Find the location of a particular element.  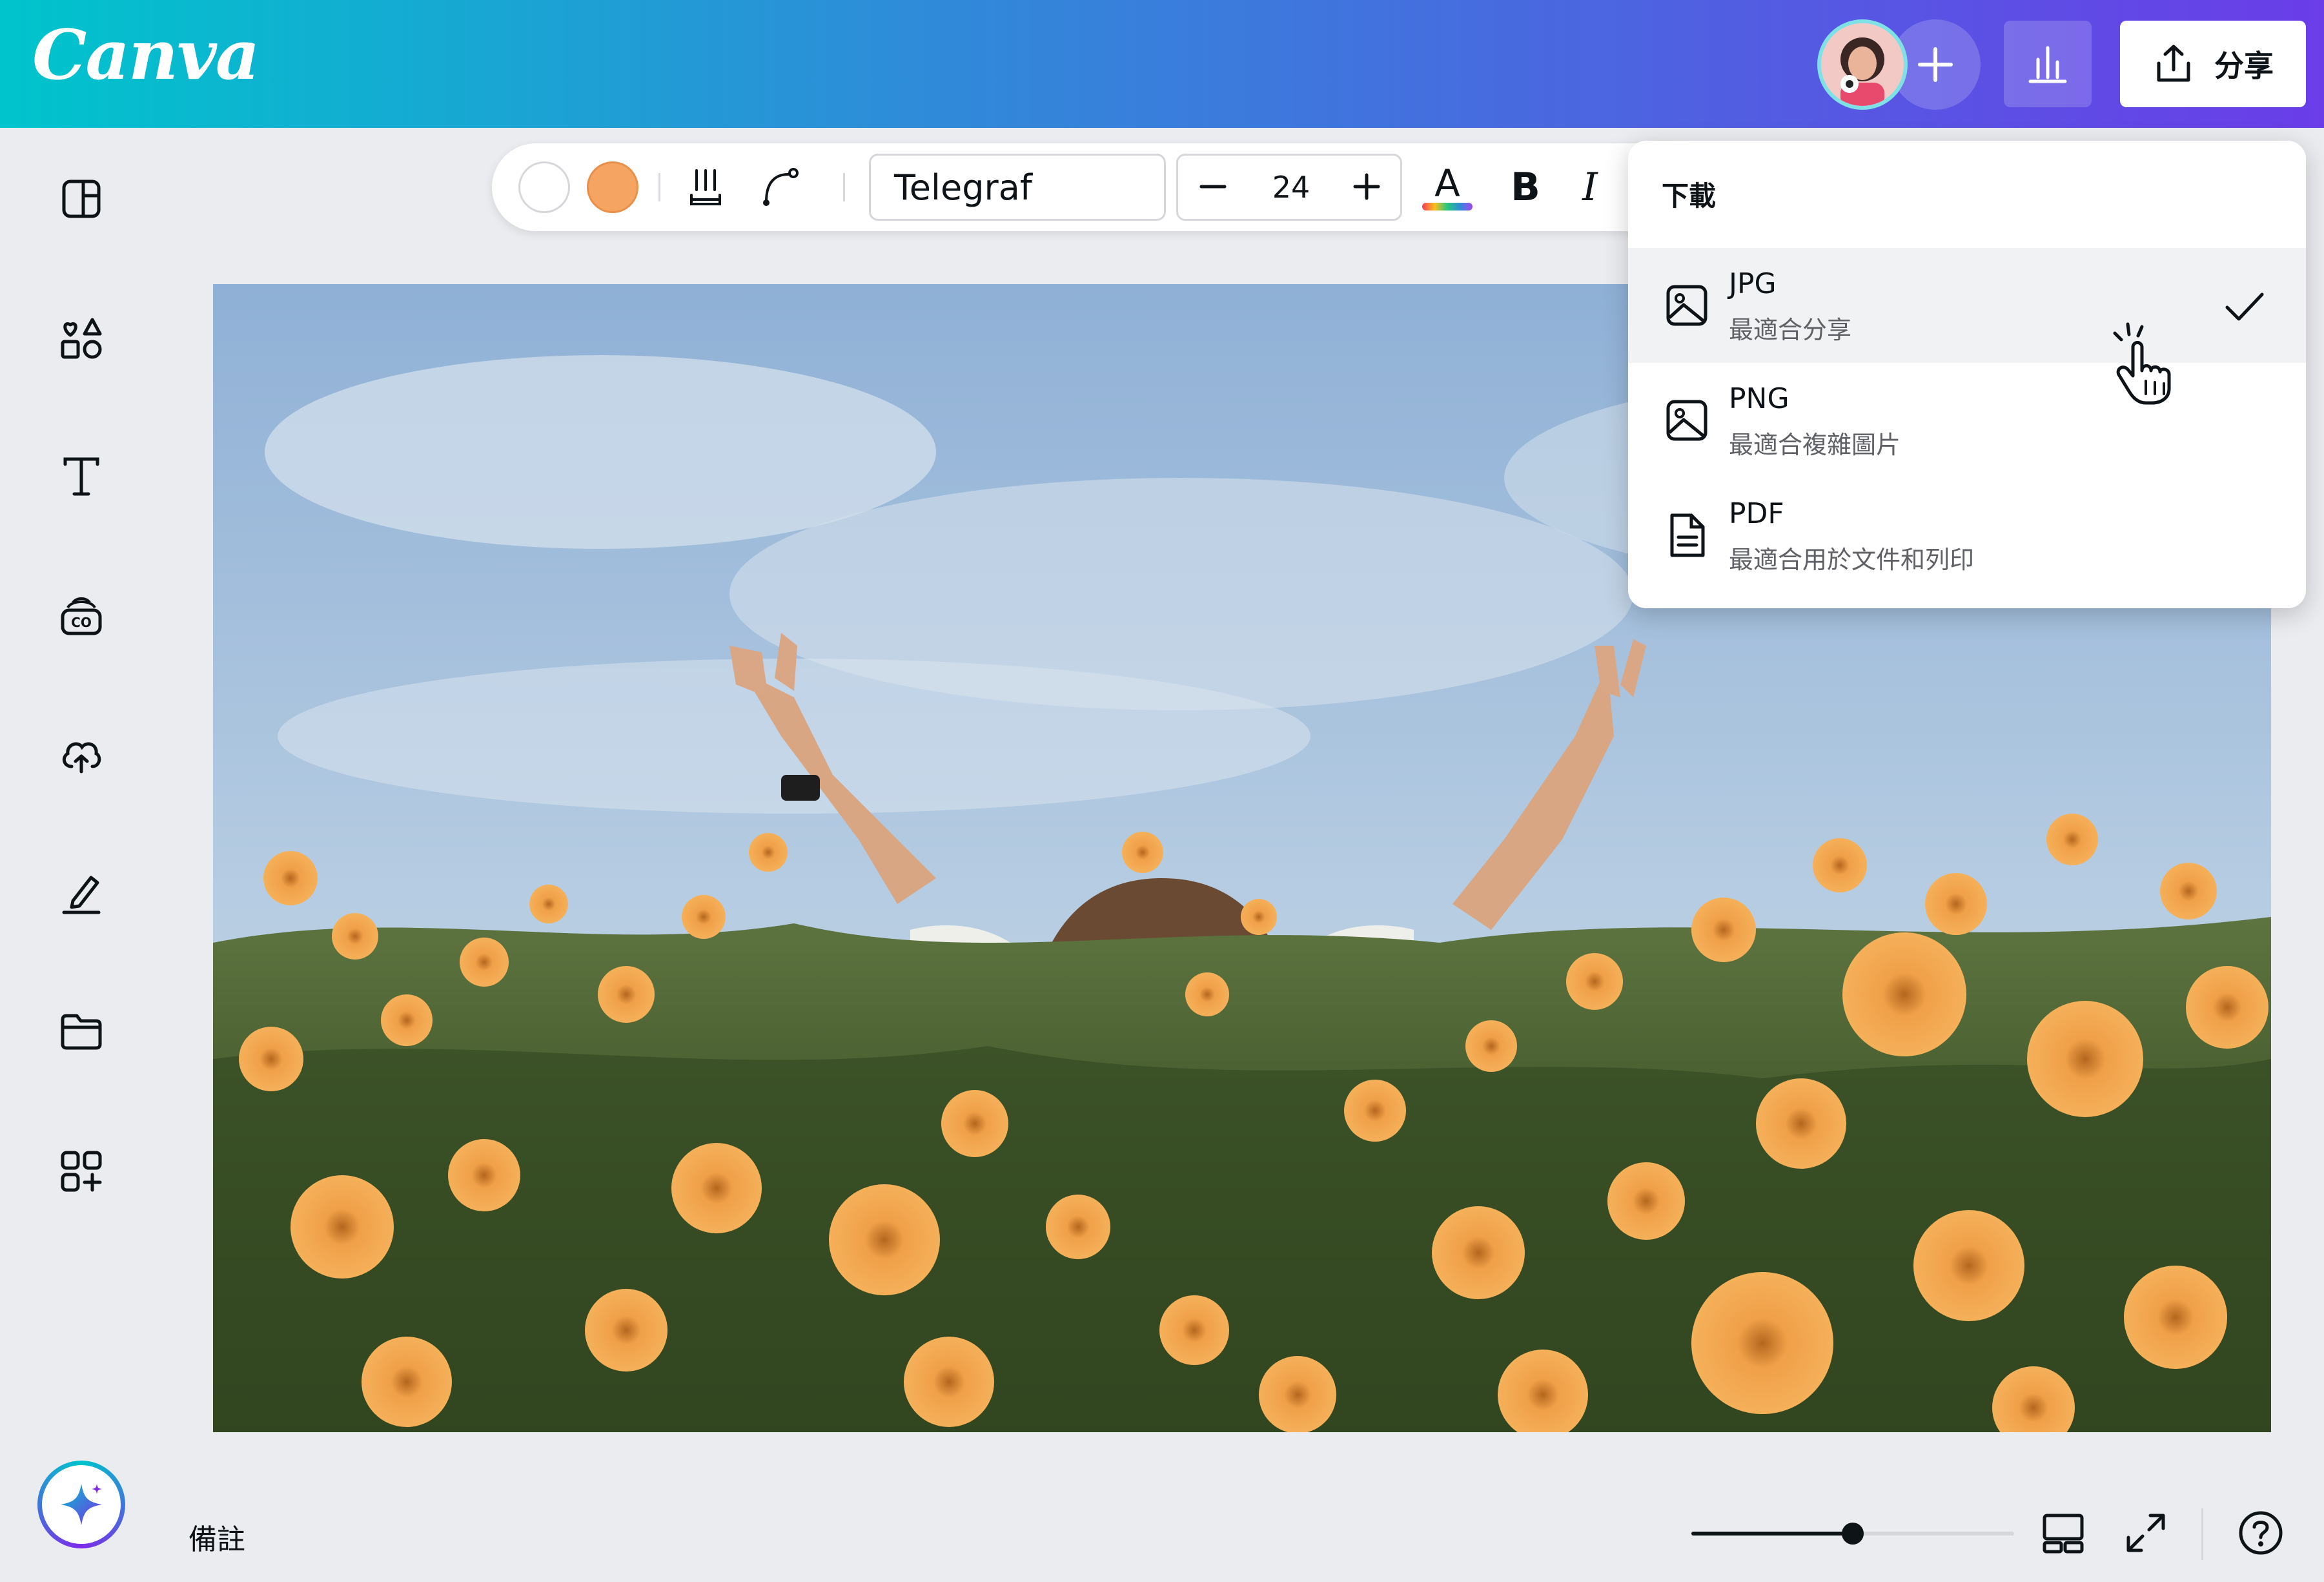

sidebar-item-draw is located at coordinates (81, 893).